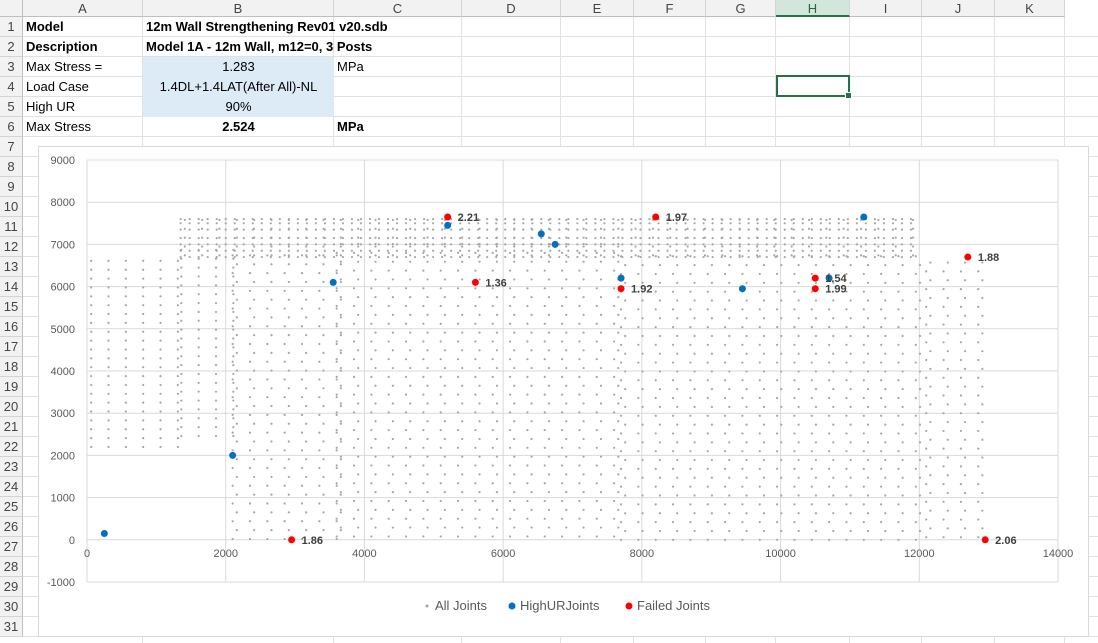 This screenshot has height=643, width=1098. What do you see at coordinates (238, 8) in the screenshot?
I see `column-header-B: B` at bounding box center [238, 8].